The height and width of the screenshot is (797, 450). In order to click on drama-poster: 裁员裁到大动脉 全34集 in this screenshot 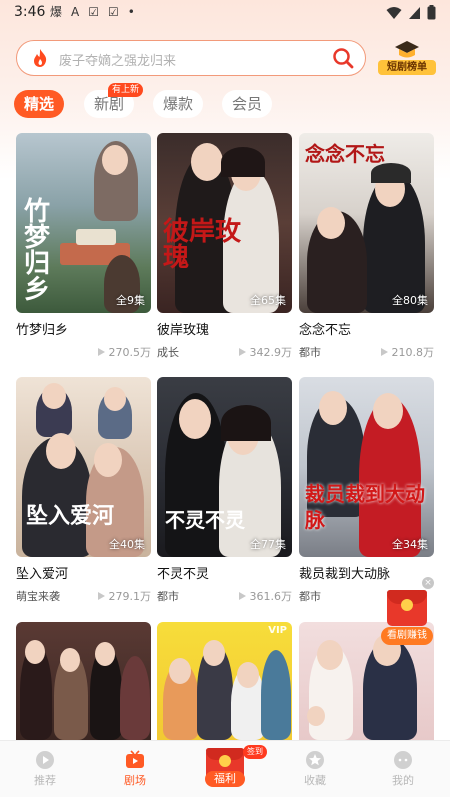, I will do `click(366, 467)`.